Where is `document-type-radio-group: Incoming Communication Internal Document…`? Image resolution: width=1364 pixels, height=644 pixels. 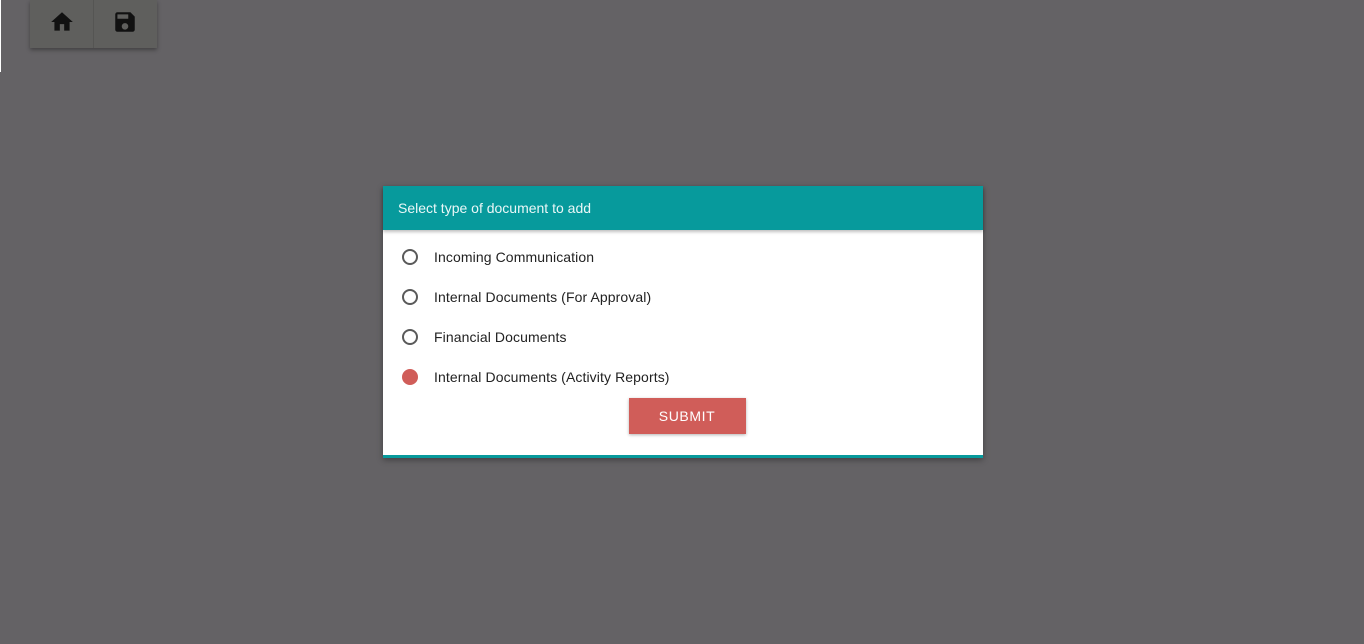 document-type-radio-group: Incoming Communication Internal Document… is located at coordinates (683, 313).